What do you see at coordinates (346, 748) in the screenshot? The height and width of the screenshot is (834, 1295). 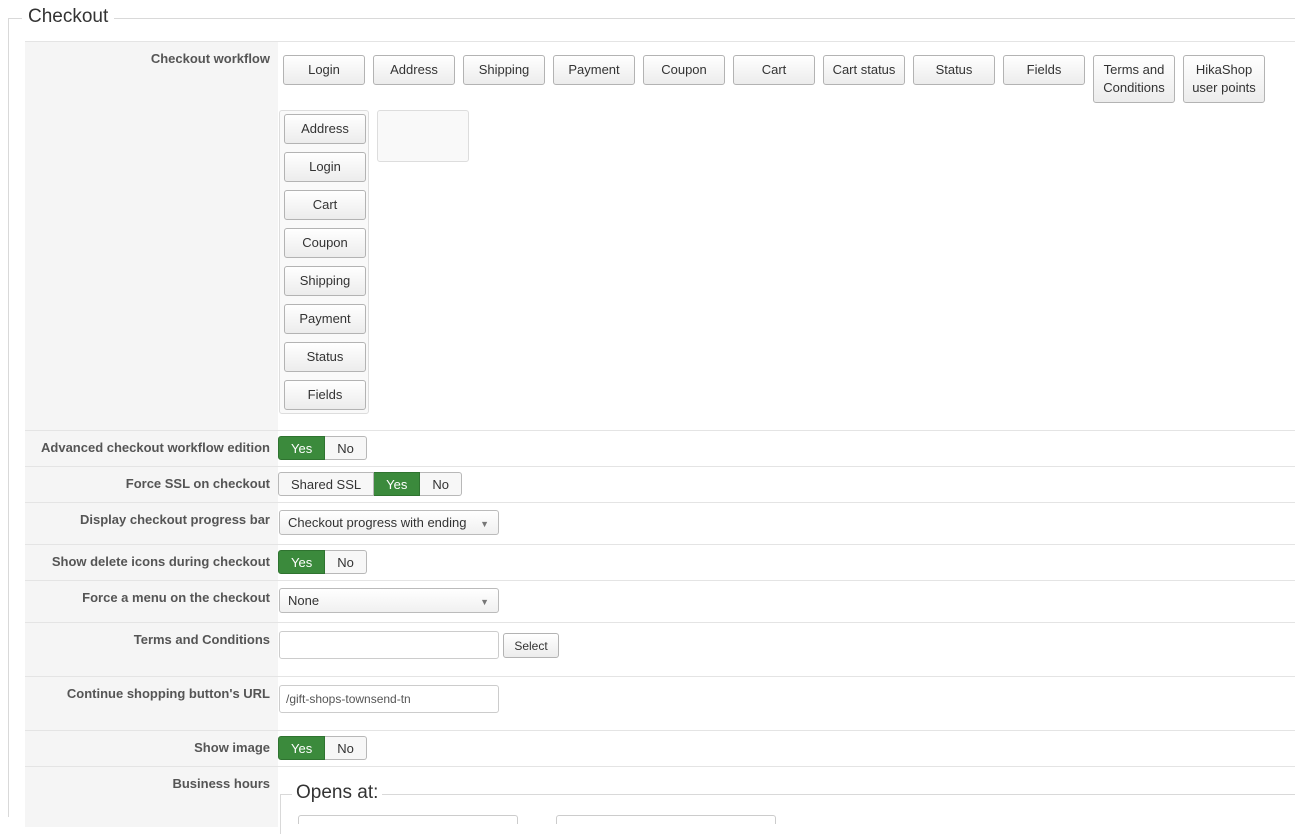 I see `show-image-no-option: No` at bounding box center [346, 748].